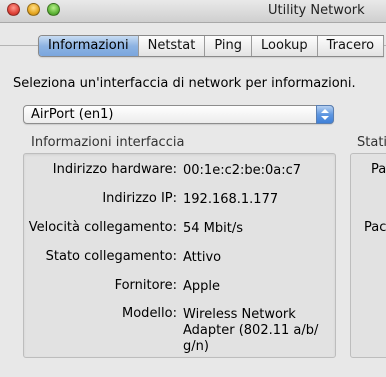 This screenshot has height=377, width=386. I want to click on stats-label-packets-sent: Pa, so click(378, 169).